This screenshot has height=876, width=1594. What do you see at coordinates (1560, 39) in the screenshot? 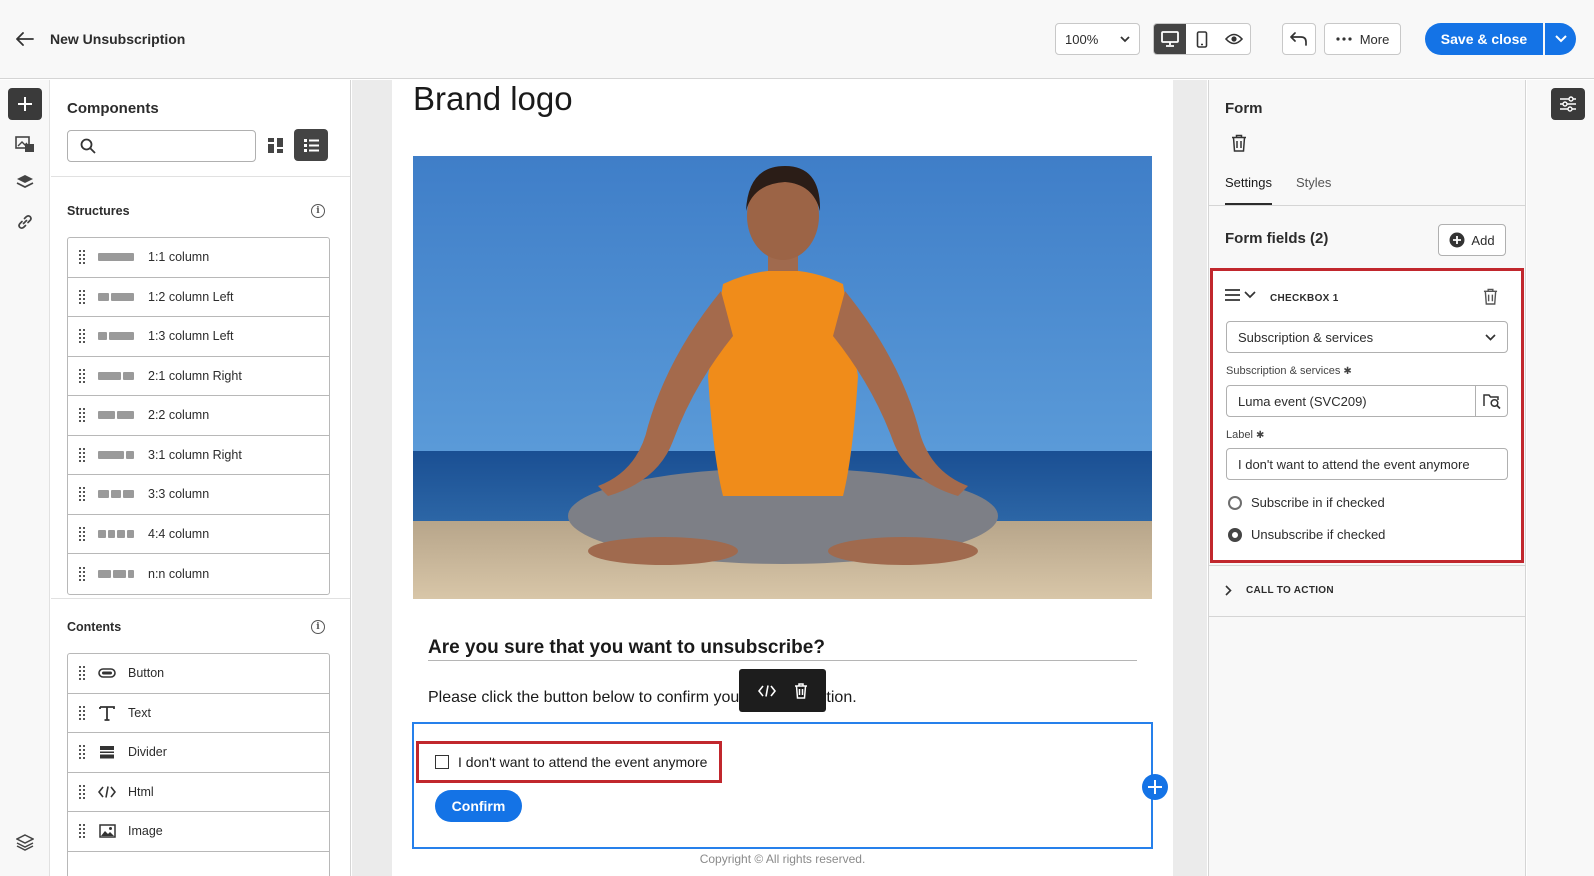
I see `save-options-button` at bounding box center [1560, 39].